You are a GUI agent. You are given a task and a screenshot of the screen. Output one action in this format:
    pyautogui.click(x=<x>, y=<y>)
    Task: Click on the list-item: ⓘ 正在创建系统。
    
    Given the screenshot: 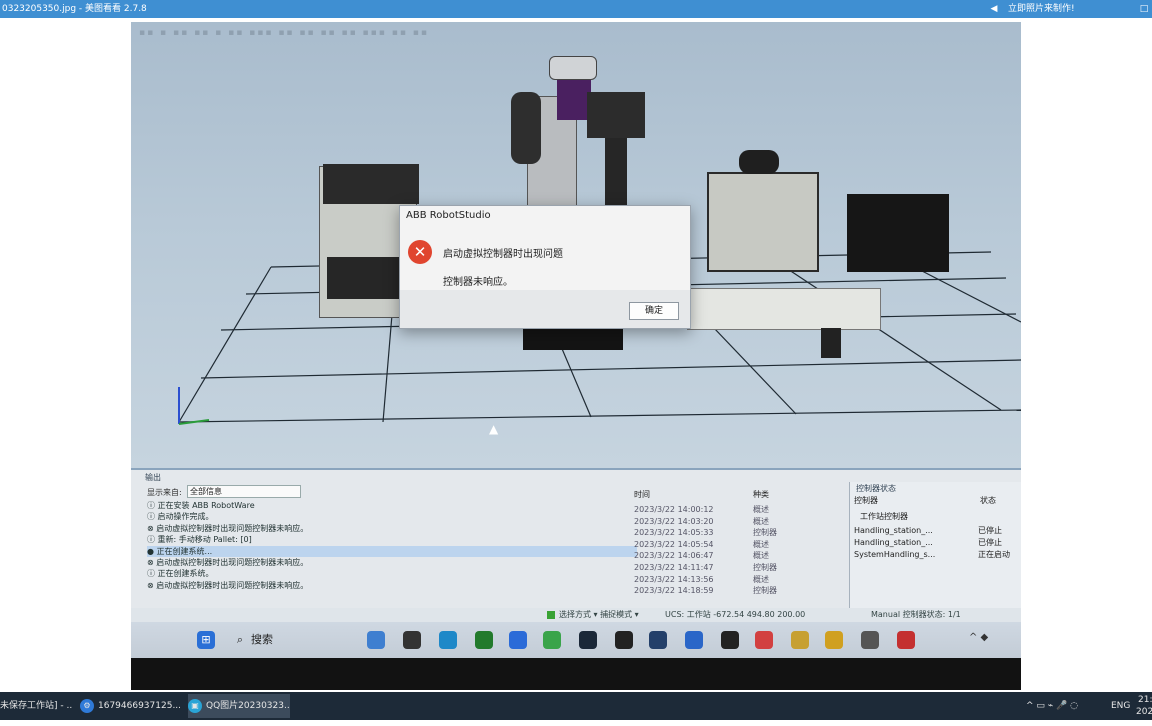 What is the action you would take?
    pyautogui.click(x=392, y=573)
    